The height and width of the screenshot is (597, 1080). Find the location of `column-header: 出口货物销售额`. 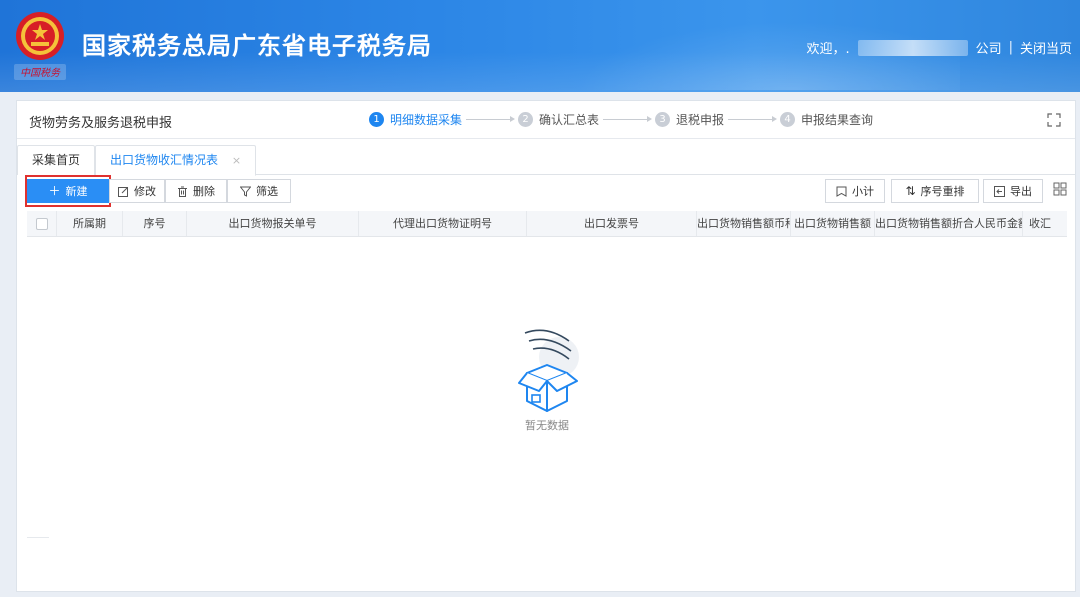

column-header: 出口货物销售额 is located at coordinates (833, 223).